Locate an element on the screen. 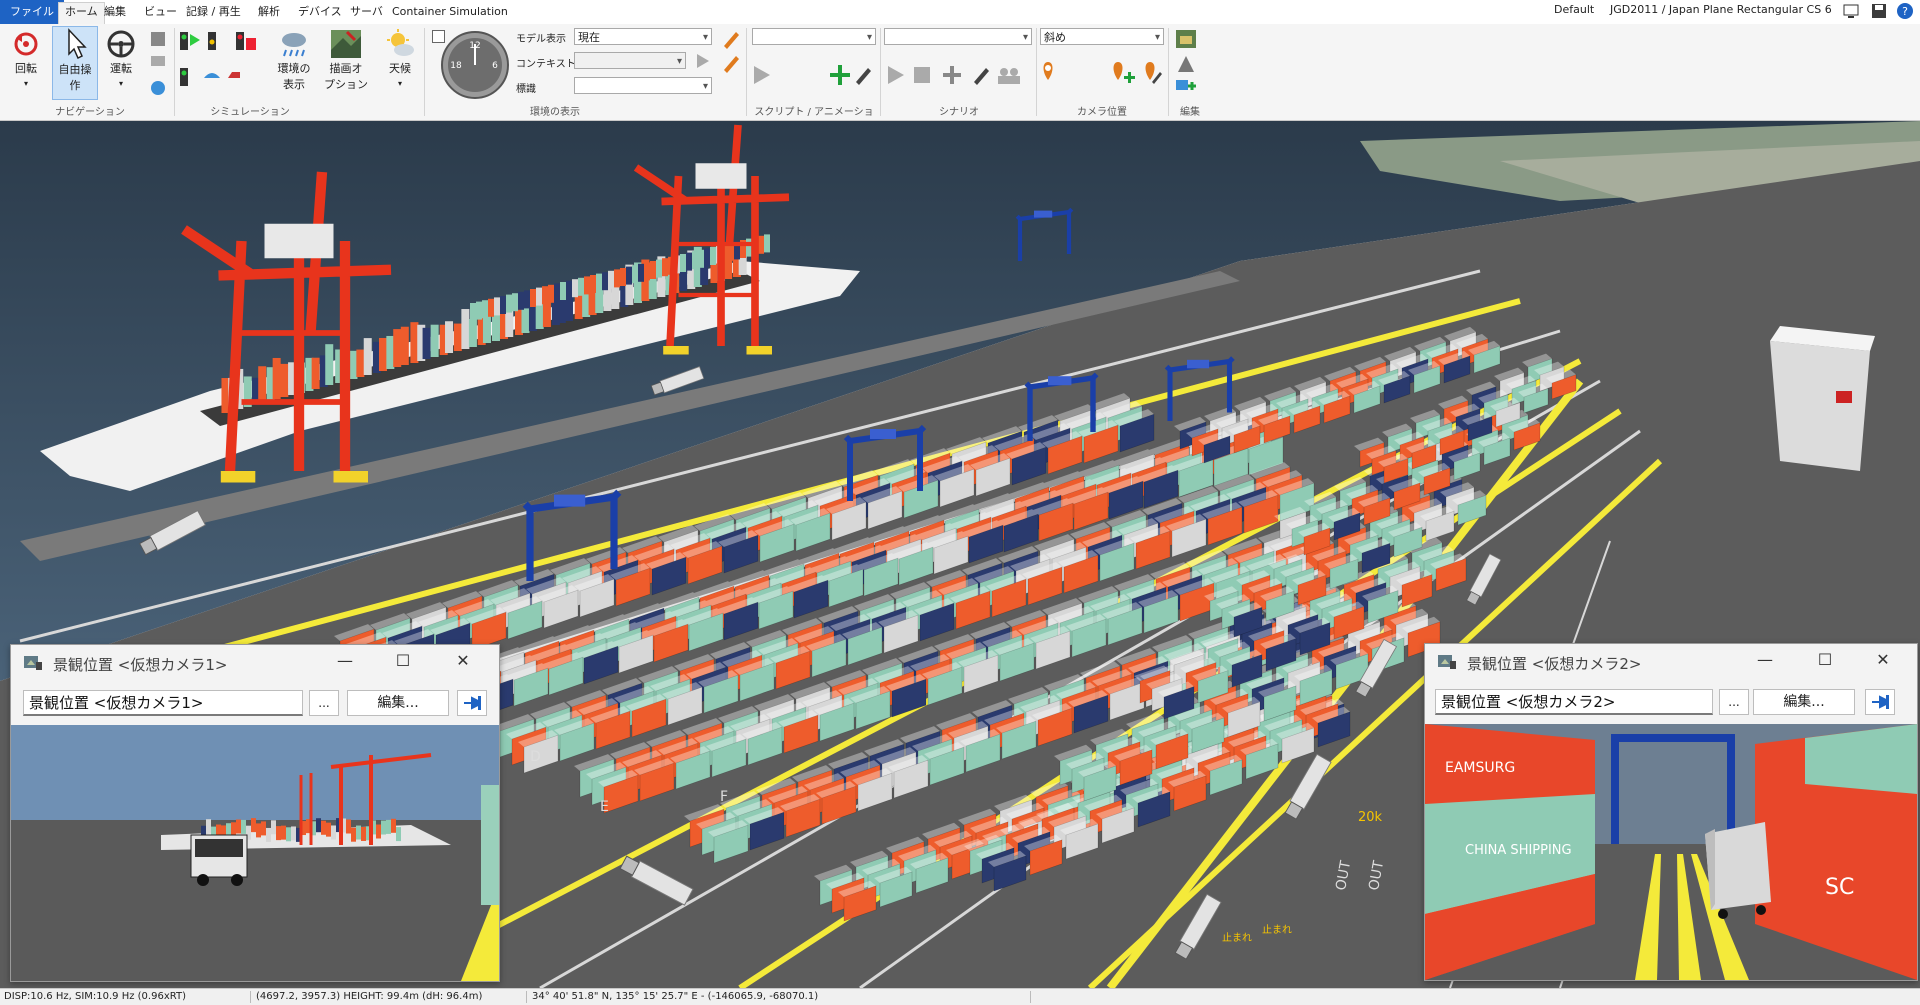  tab-view: ビュー is located at coordinates (160, 12).